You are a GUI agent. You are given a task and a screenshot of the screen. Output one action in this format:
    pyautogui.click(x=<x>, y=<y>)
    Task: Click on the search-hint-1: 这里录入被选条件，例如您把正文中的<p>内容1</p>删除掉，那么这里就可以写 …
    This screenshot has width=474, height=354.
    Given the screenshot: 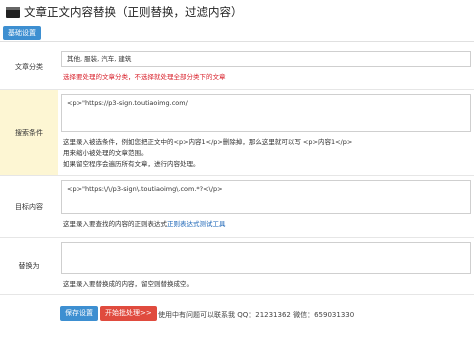 What is the action you would take?
    pyautogui.click(x=208, y=142)
    